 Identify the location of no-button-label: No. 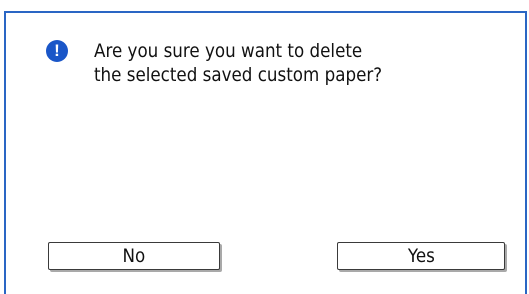
(134, 256).